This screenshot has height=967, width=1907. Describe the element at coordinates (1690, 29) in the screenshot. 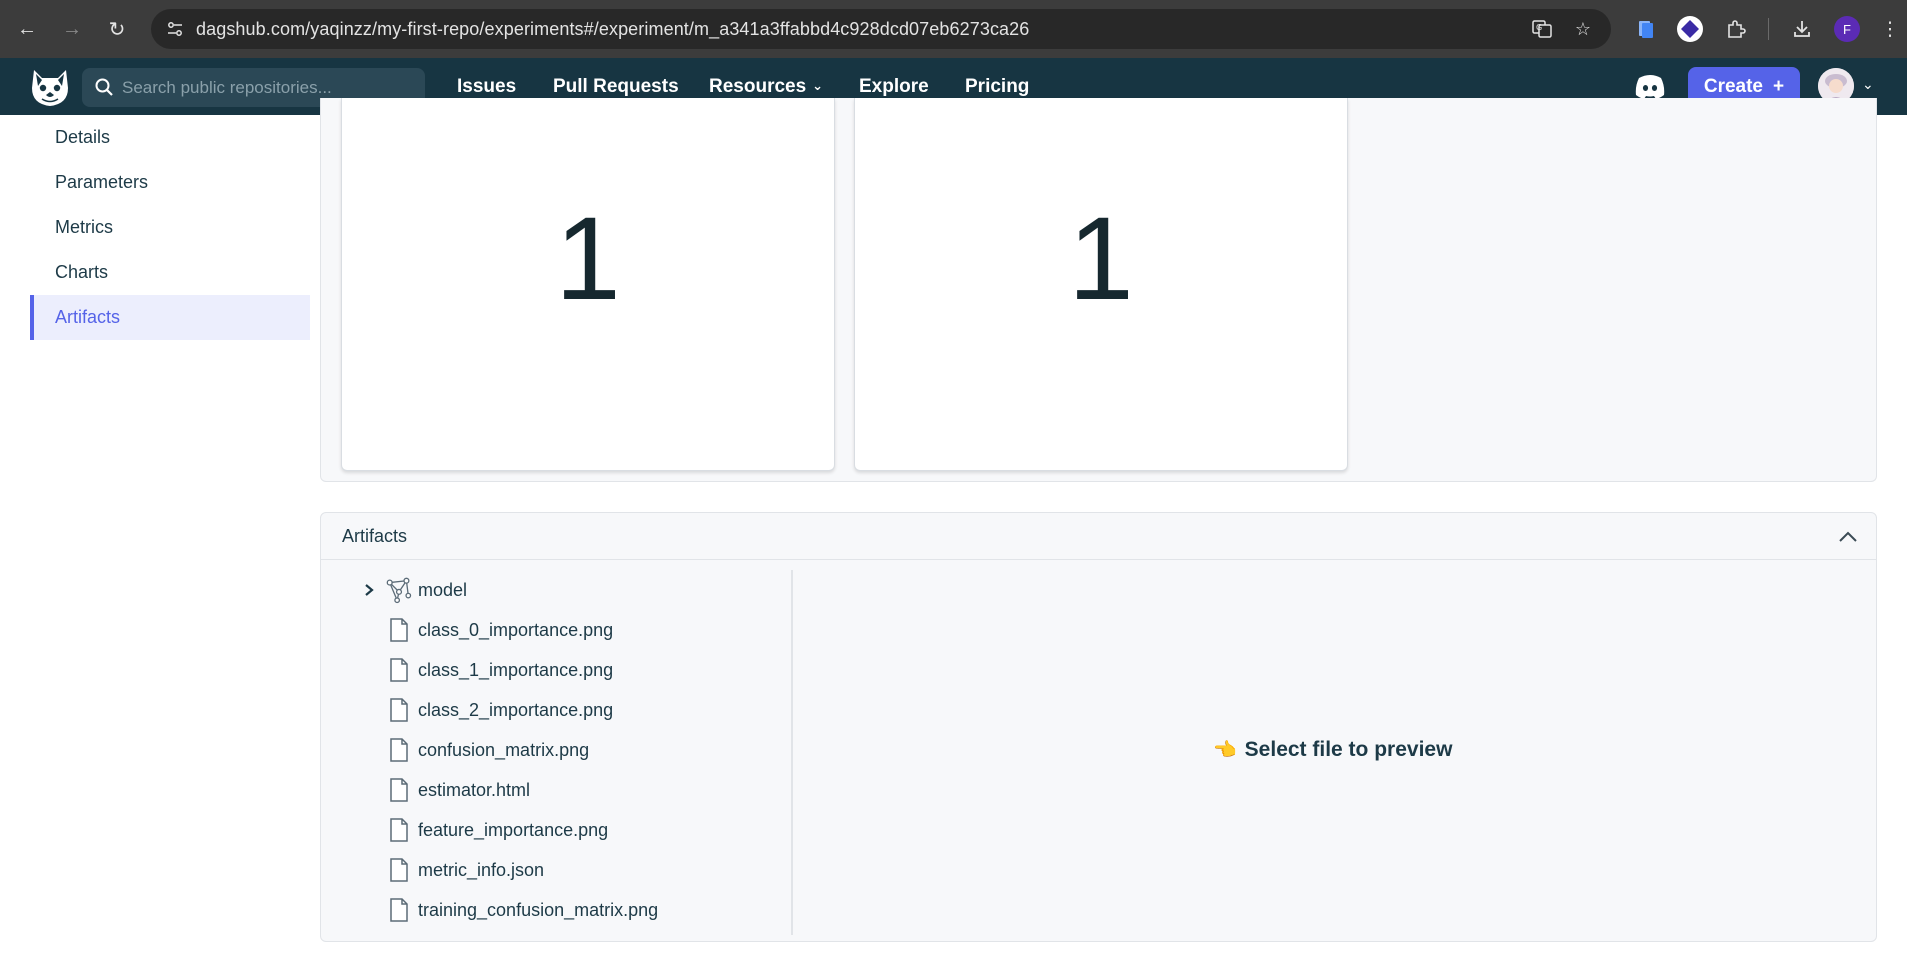

I see `extension-logo-icon` at that location.